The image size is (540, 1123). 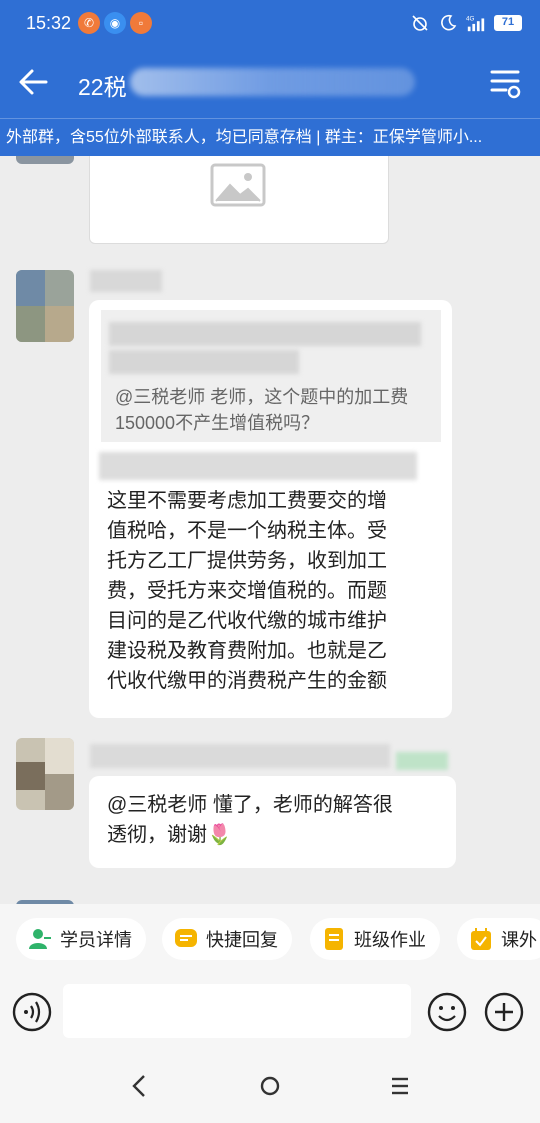 What do you see at coordinates (505, 82) in the screenshot?
I see `chat-settings-icon` at bounding box center [505, 82].